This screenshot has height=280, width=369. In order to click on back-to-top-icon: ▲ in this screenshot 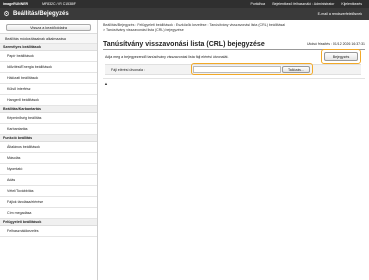, I will do `click(106, 83)`.